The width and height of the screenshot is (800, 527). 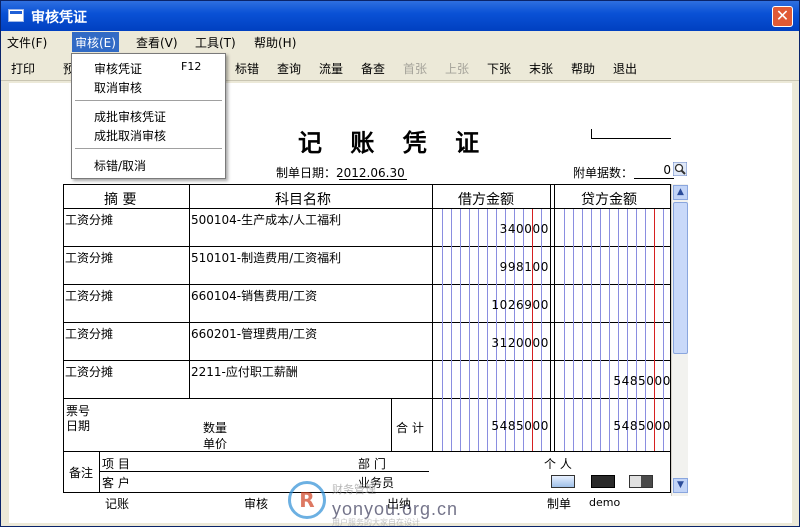 I want to click on menu-audit: 审核(E), so click(x=95, y=42).